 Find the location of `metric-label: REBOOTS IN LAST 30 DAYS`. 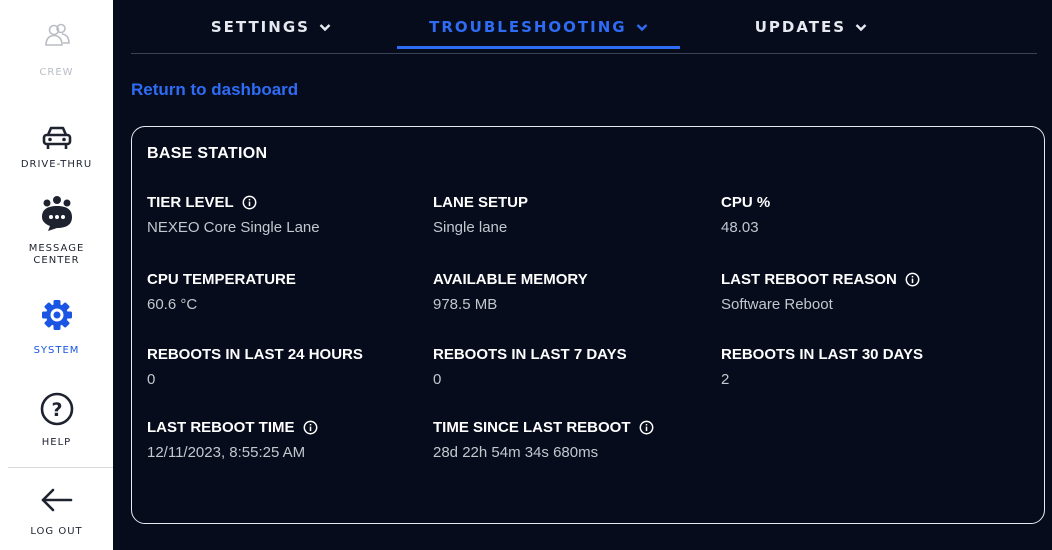

metric-label: REBOOTS IN LAST 30 DAYS is located at coordinates (822, 354).